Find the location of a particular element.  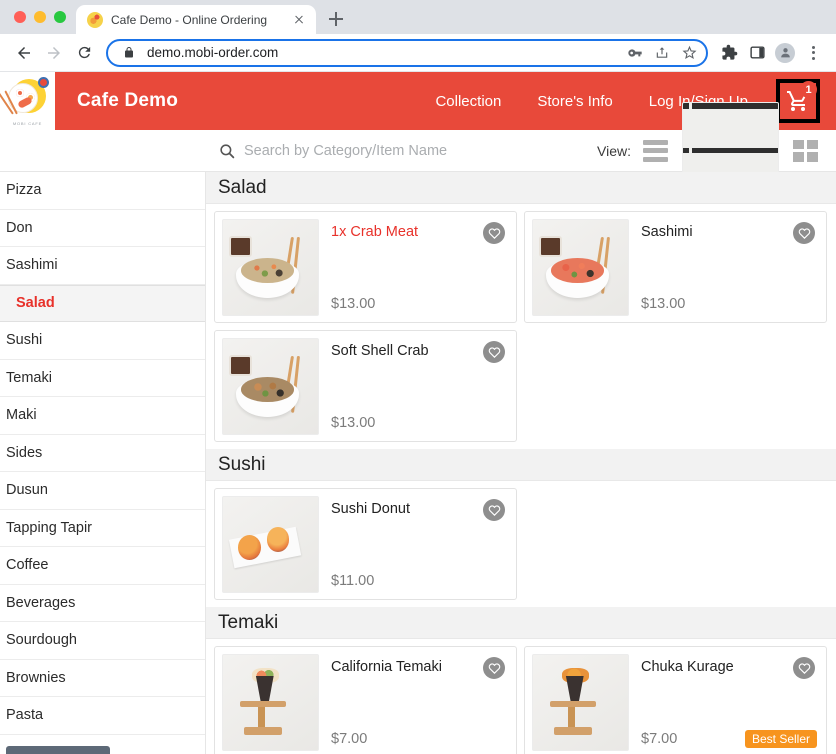

sidebar-item-dusun: Dusun is located at coordinates (102, 491).